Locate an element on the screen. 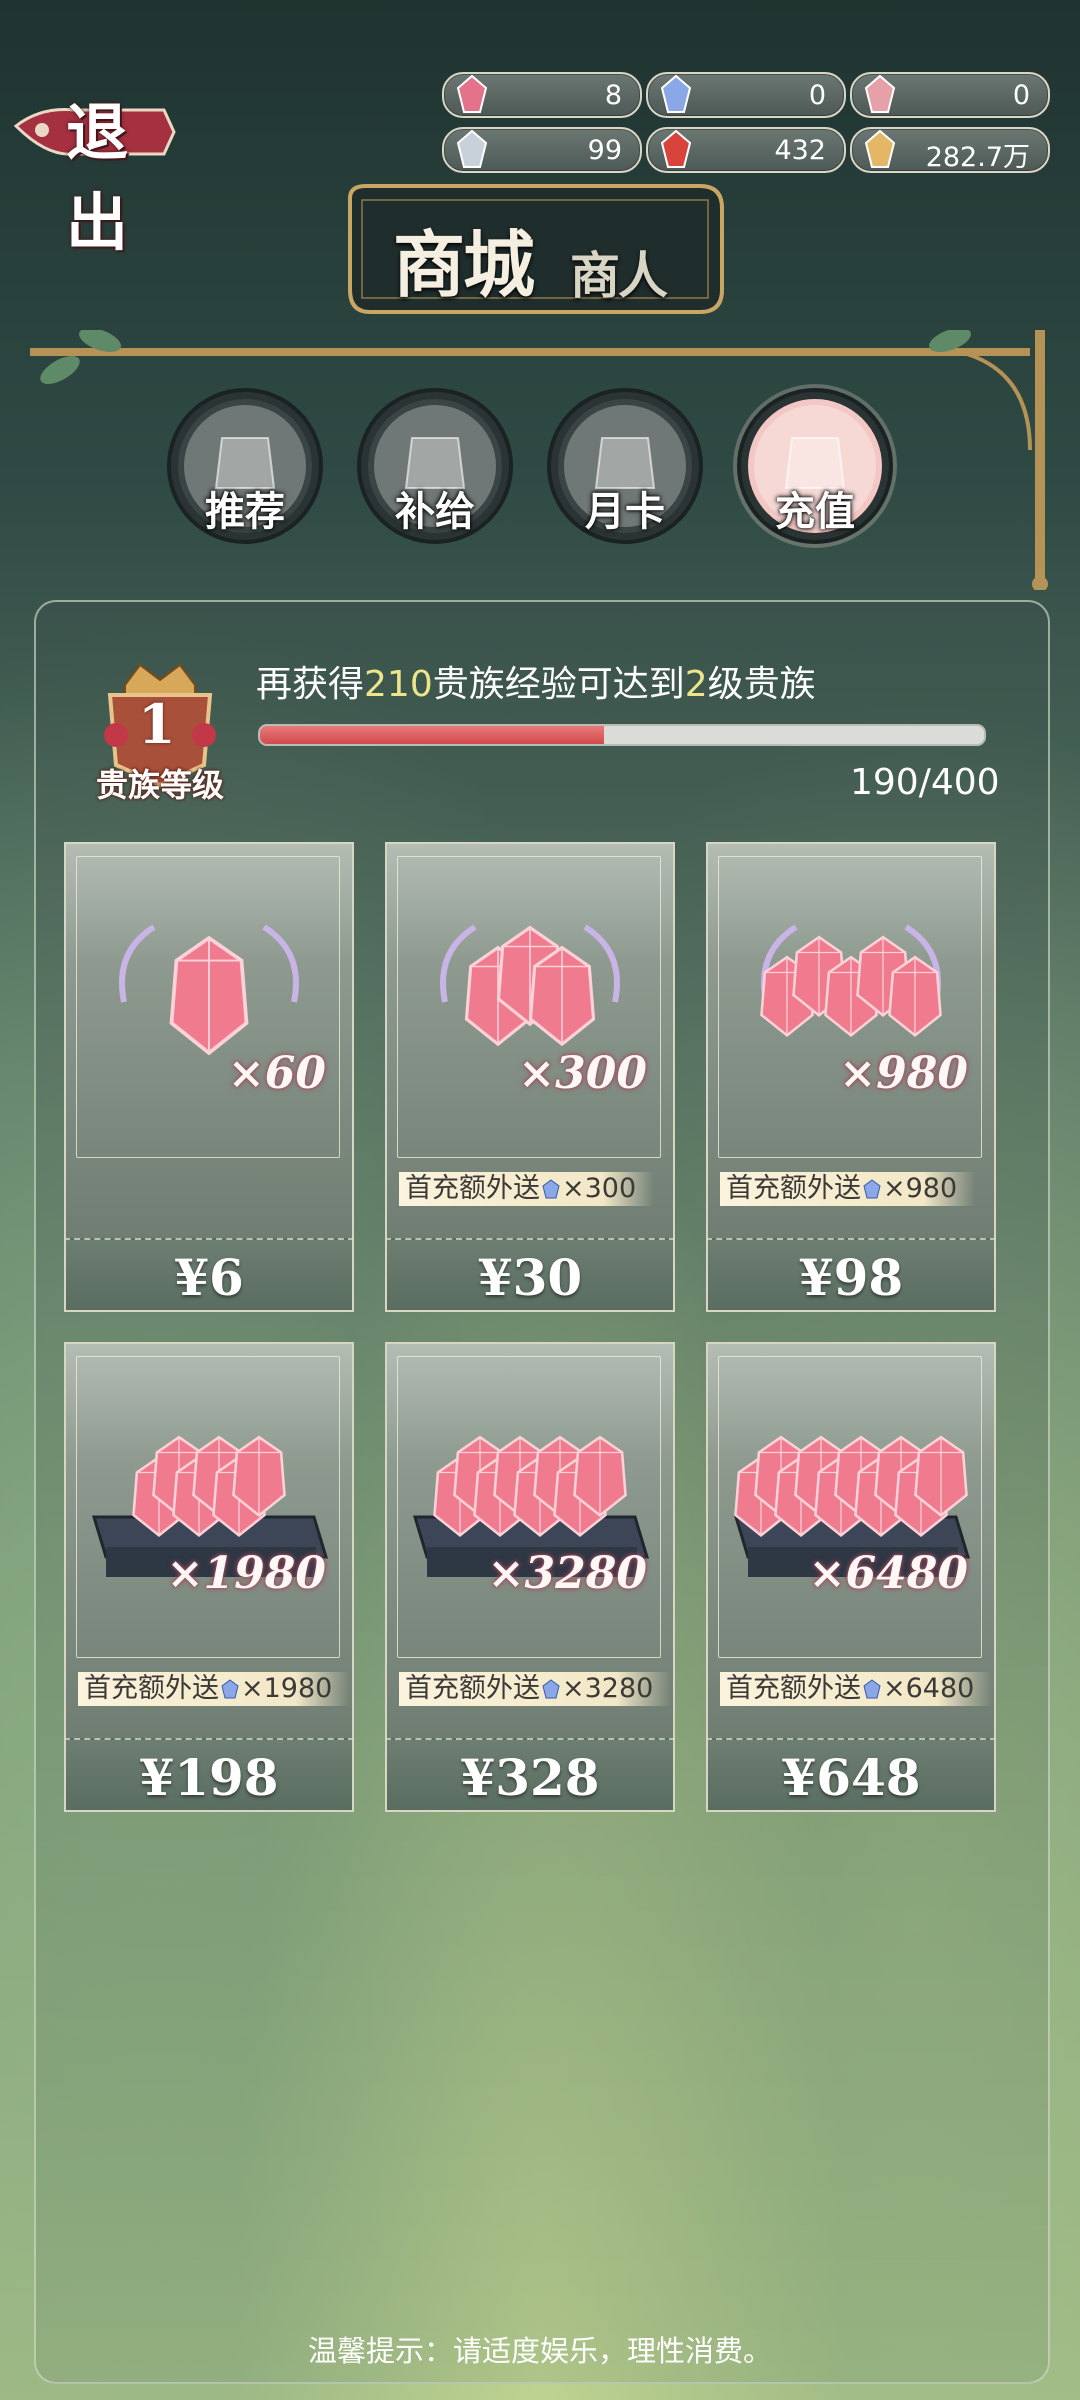 The width and height of the screenshot is (1080, 2400). price-tag: ¥6 is located at coordinates (209, 1275).